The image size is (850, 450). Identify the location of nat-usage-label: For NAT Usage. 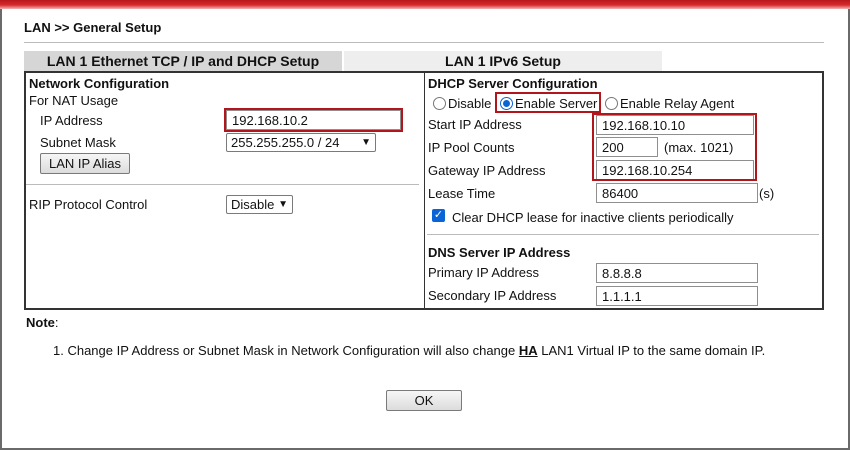
(74, 100).